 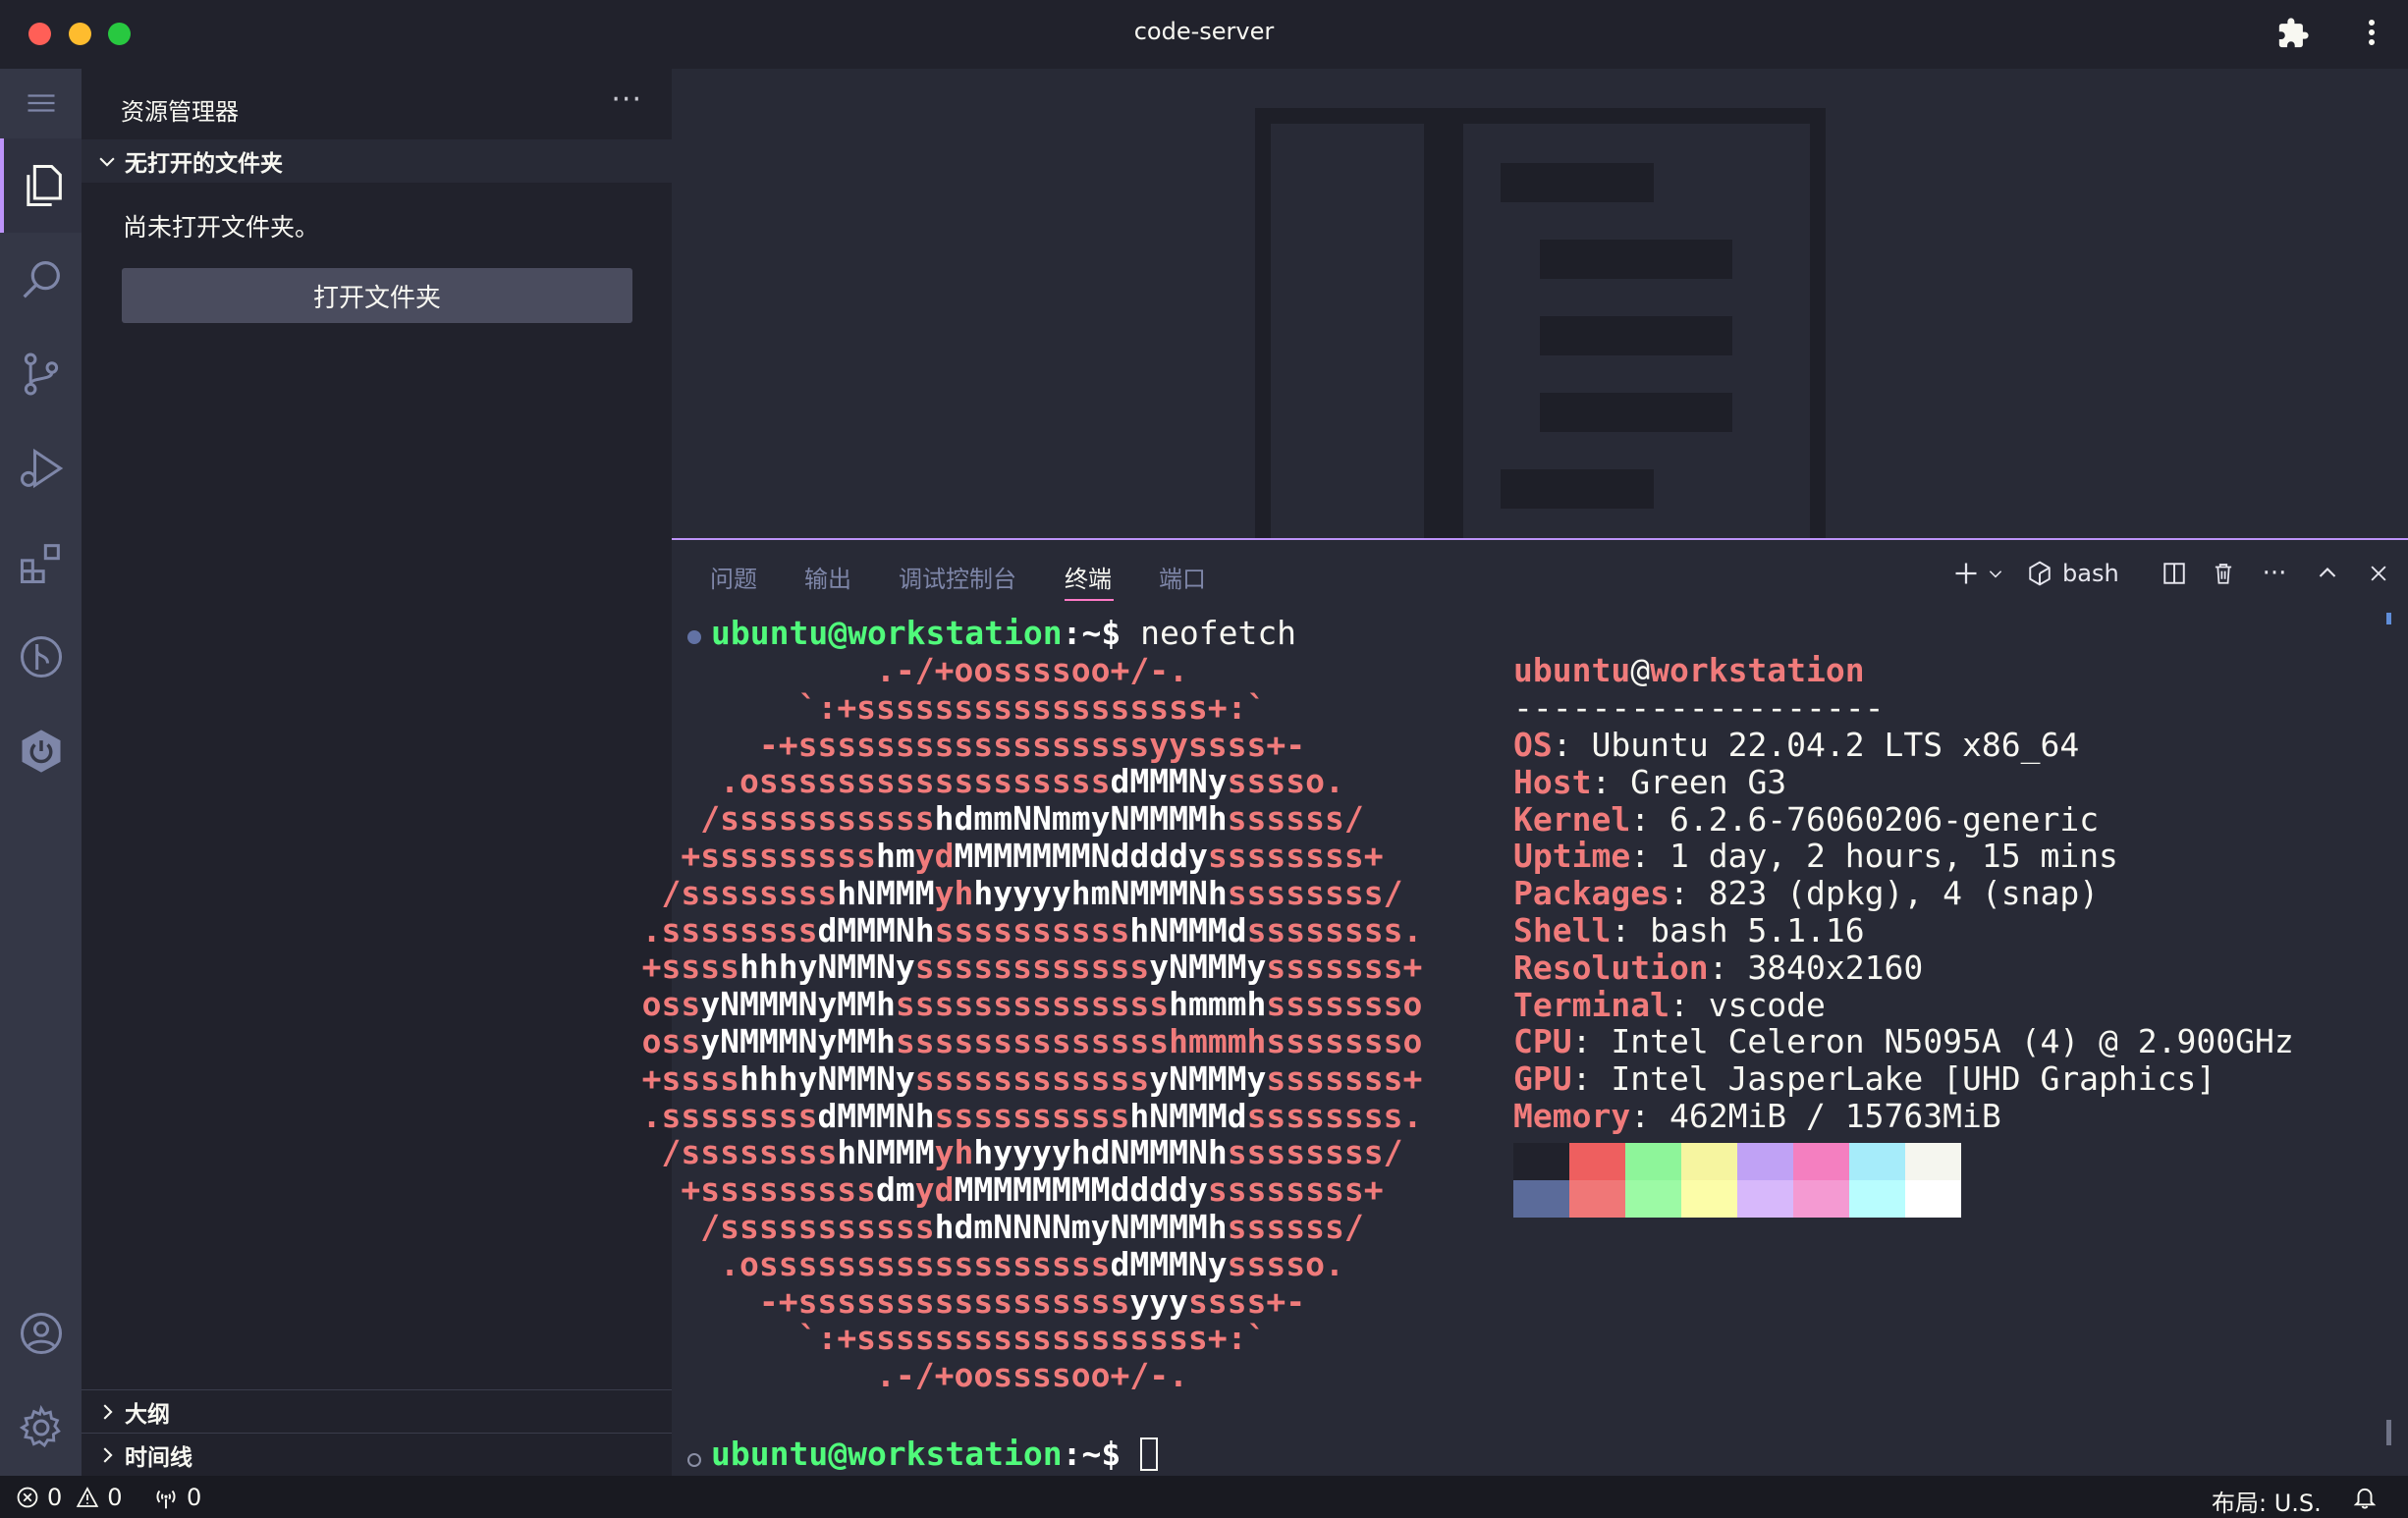 I want to click on active-tab-indicator, so click(x=1089, y=600).